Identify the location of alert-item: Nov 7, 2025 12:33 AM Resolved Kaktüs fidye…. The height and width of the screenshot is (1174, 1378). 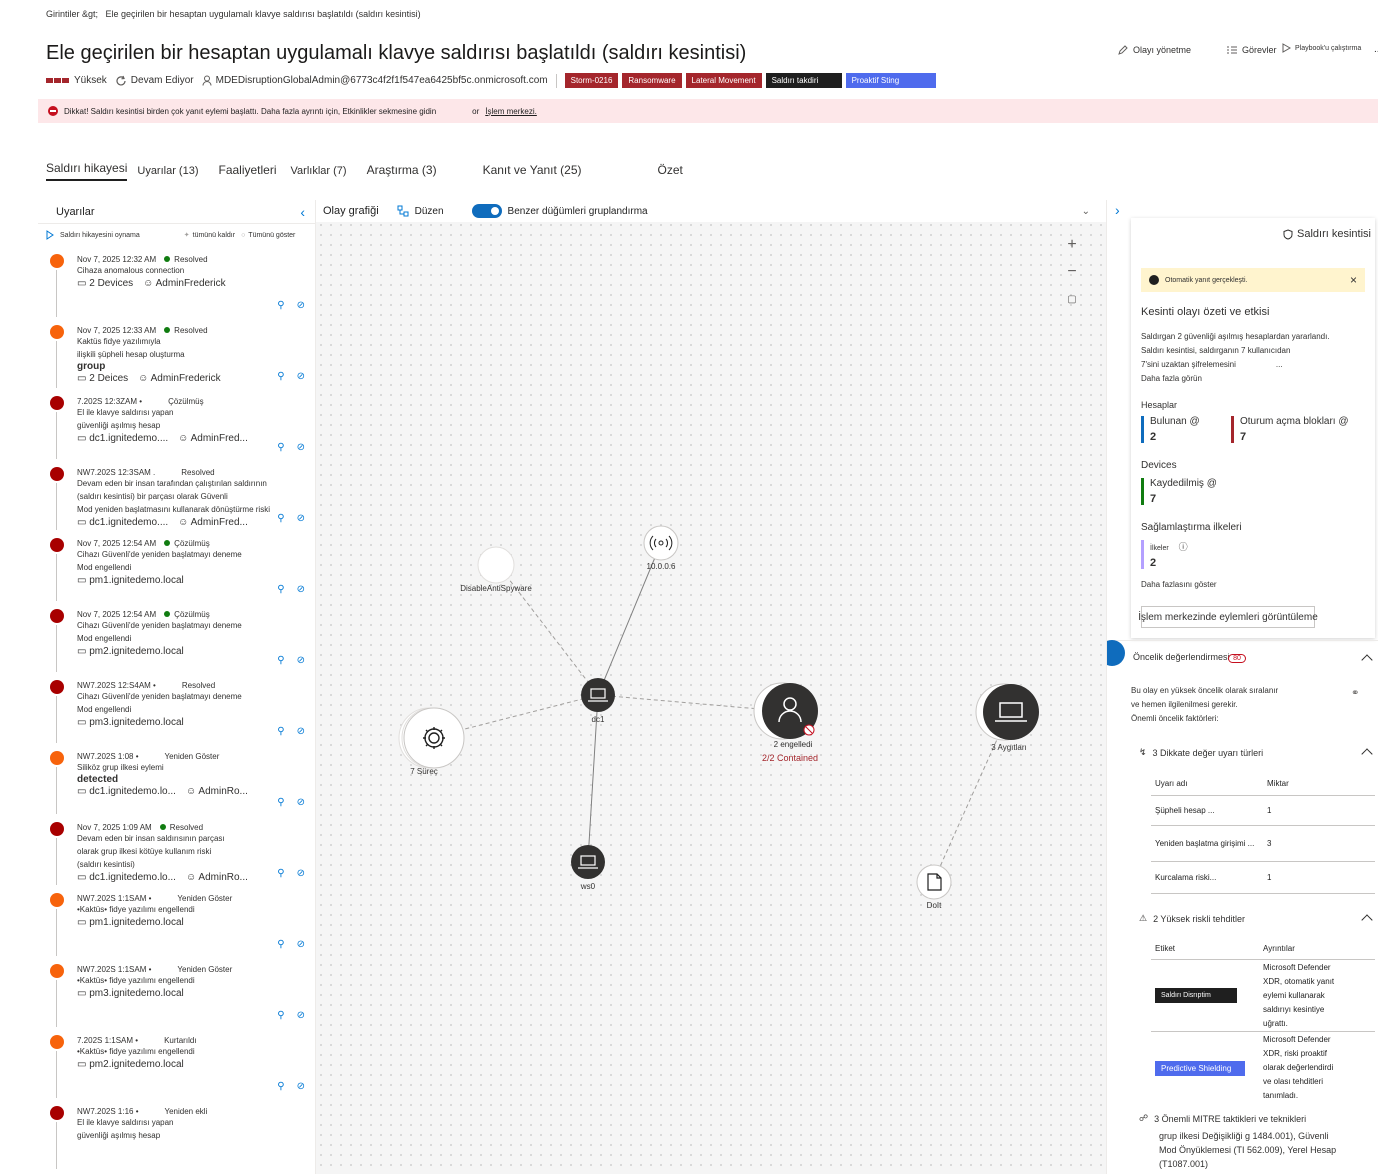
(176, 352).